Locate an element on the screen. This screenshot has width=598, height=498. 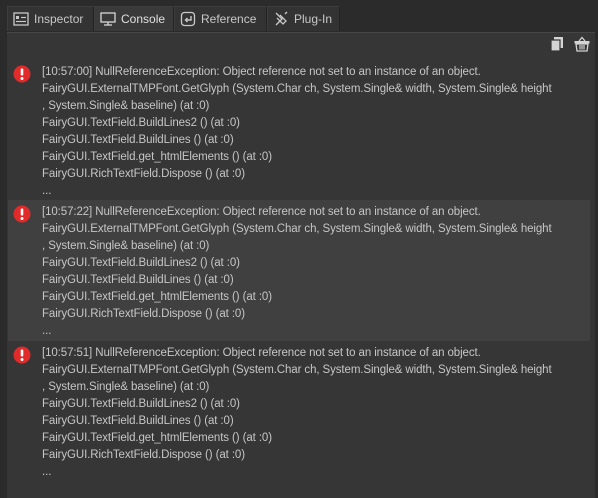
tab-plugin: Plug-In is located at coordinates (303, 18).